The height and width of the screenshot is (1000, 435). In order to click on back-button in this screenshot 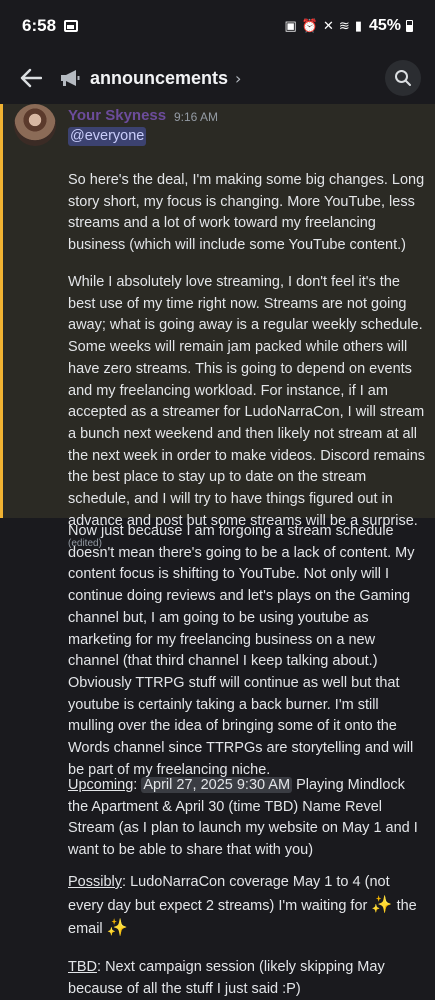, I will do `click(31, 78)`.